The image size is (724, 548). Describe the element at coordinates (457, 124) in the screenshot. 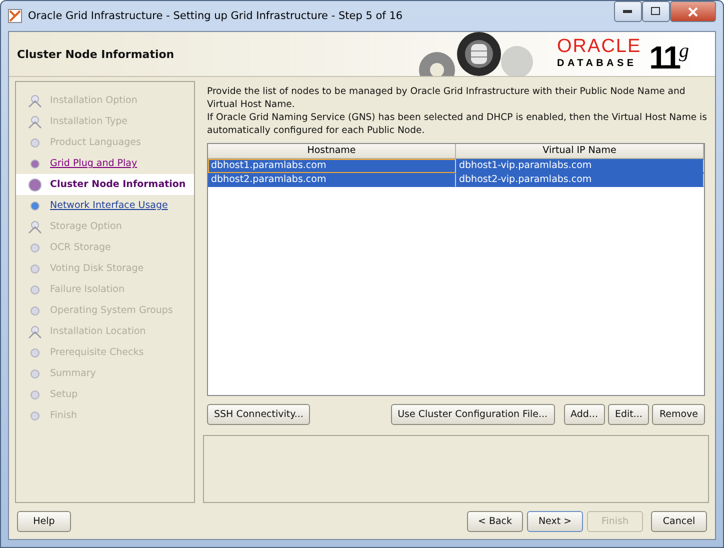

I see `instruction-text: If Oracle Grid Naming Service (GNS) has been selected and DHCP is enabled, then the Virtual Host Name is automatically configured for each Public Node.` at that location.